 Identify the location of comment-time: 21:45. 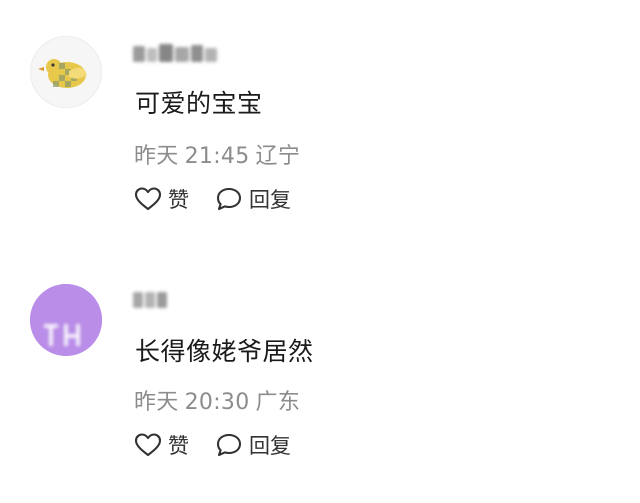
(217, 156).